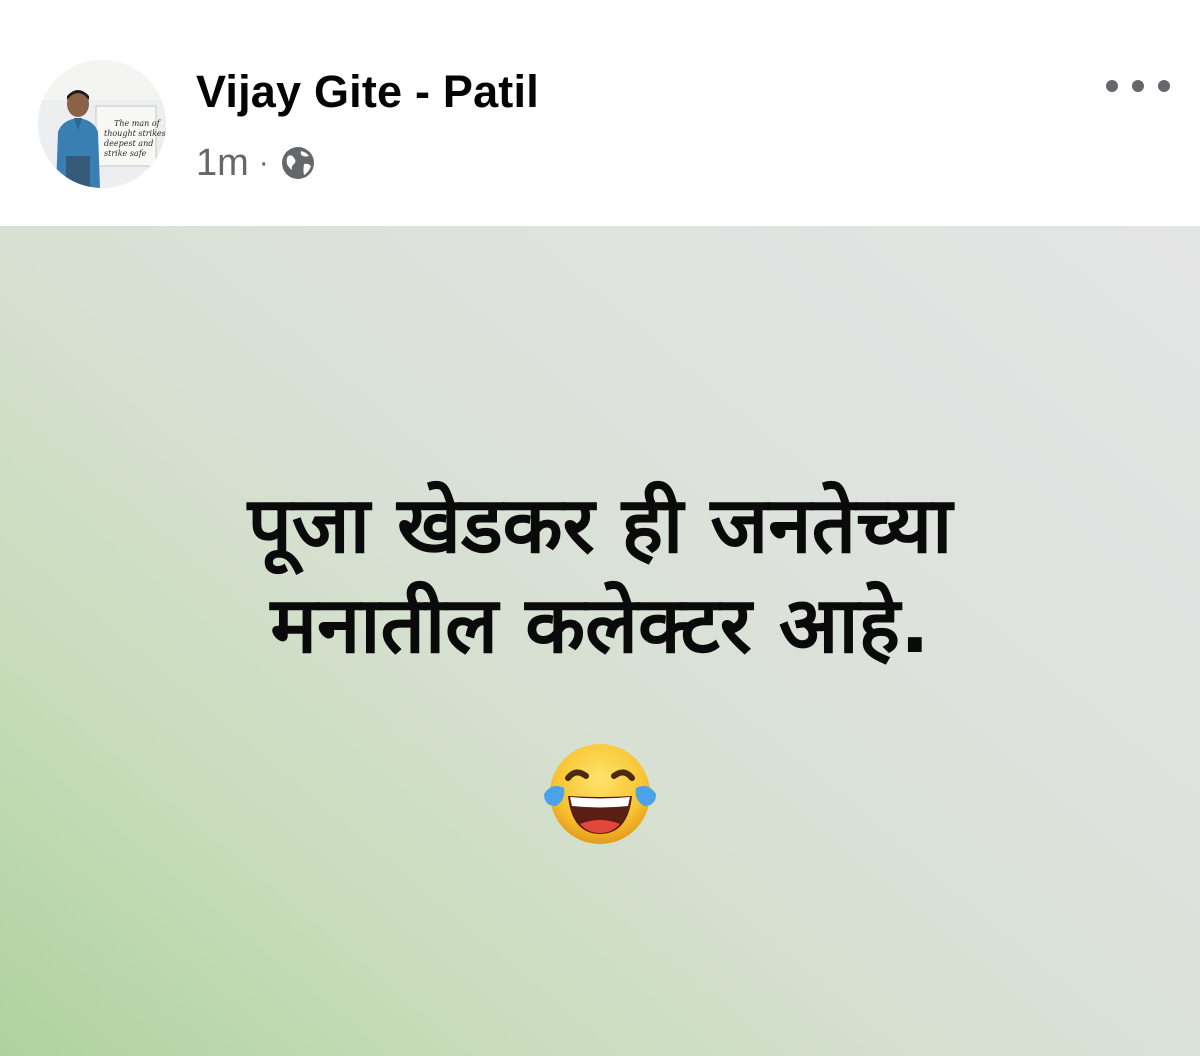 The width and height of the screenshot is (1200, 1056). I want to click on avatar-caption-3: deepest and, so click(128, 143).